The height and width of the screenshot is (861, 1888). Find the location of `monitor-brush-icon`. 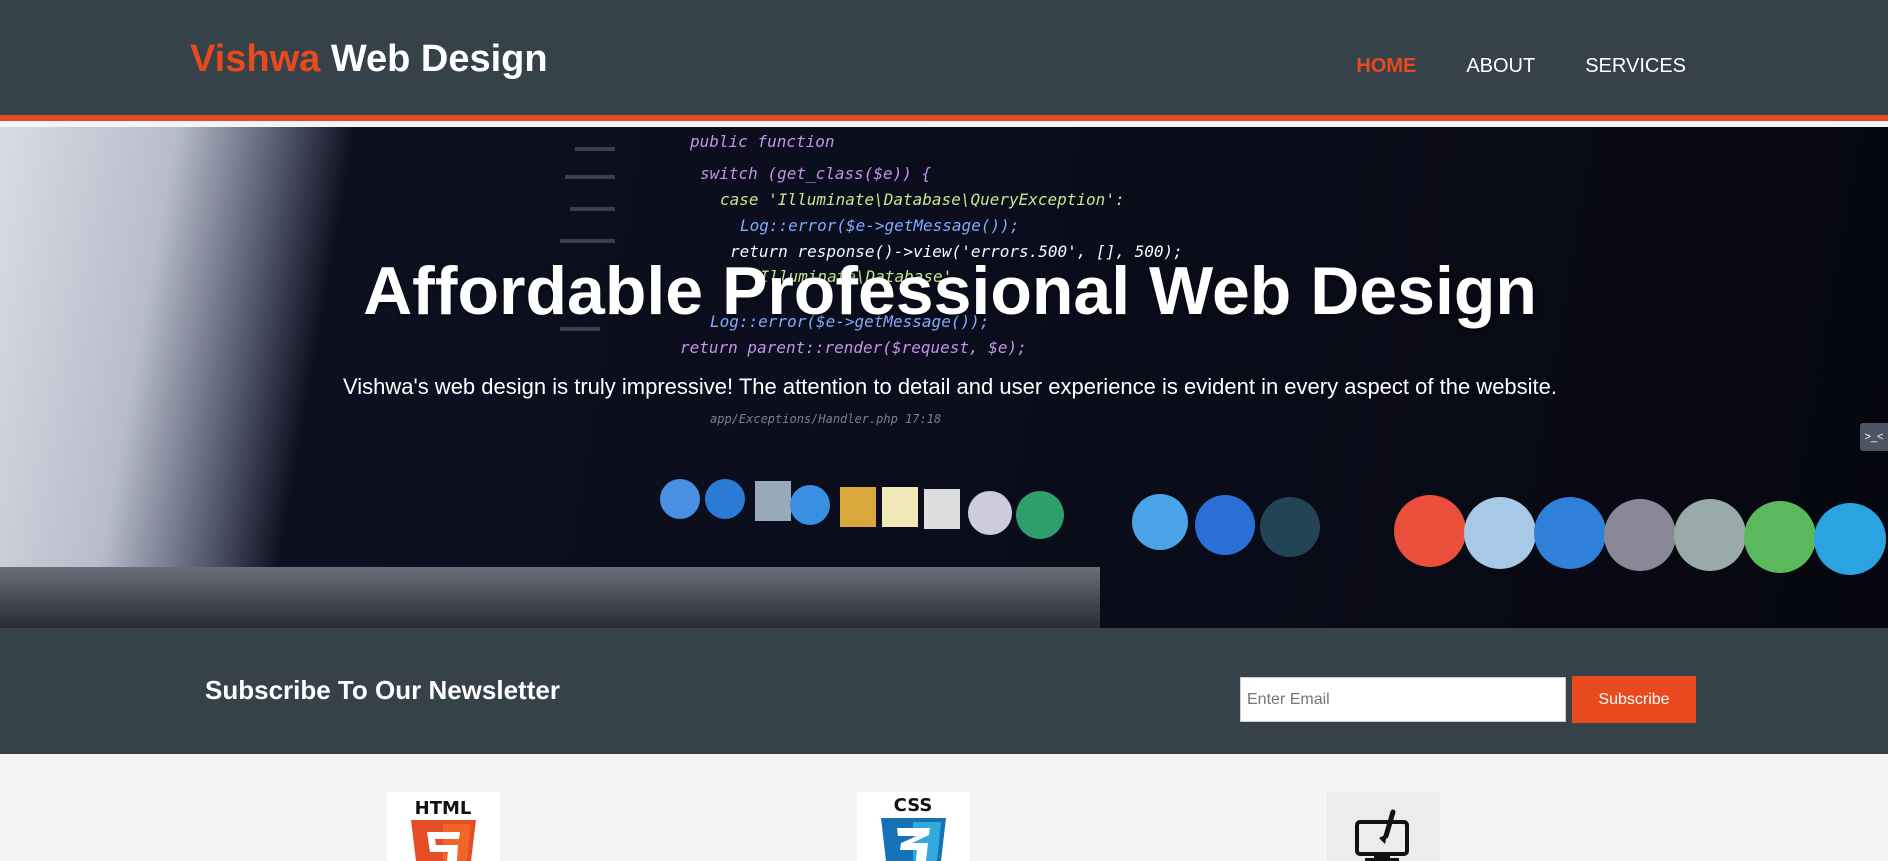

monitor-brush-icon is located at coordinates (1383, 826).